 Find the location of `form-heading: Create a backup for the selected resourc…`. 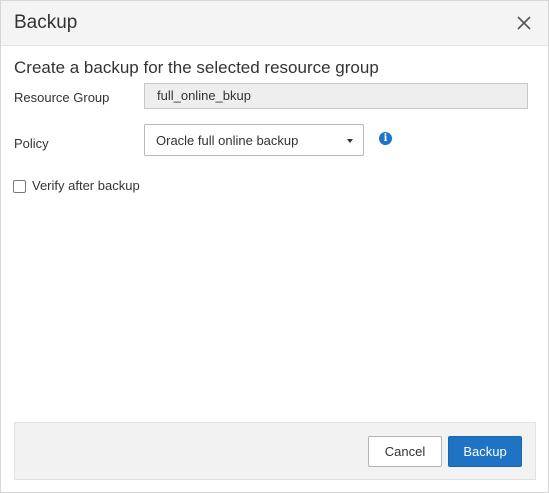

form-heading: Create a backup for the selected resourc… is located at coordinates (196, 67).